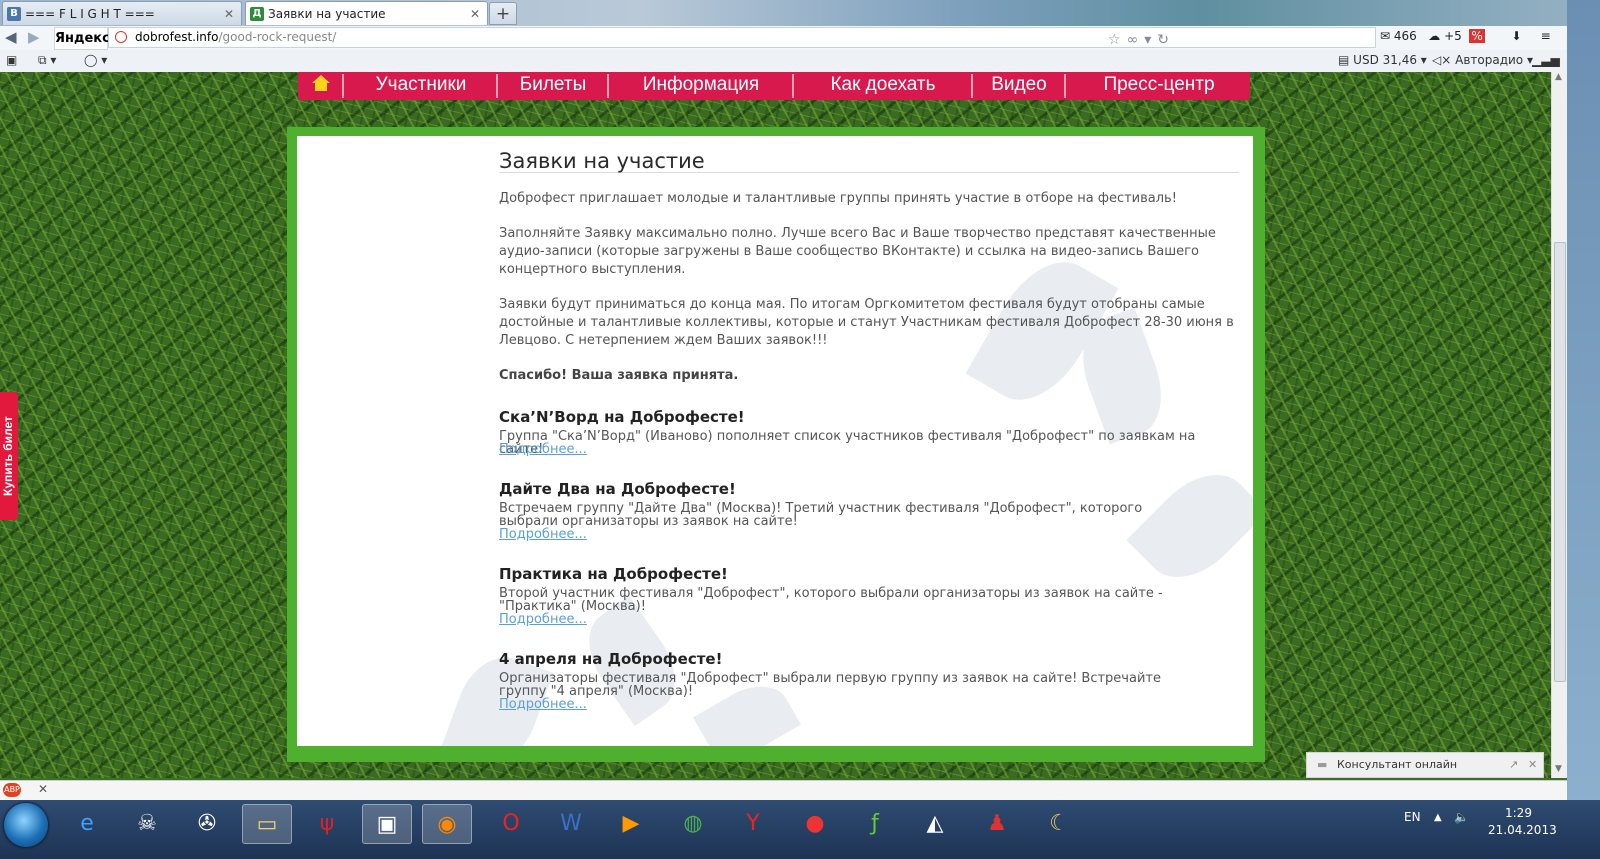 The image size is (1600, 859). Describe the element at coordinates (693, 824) in the screenshot. I see `chrome-icon: ◍` at that location.